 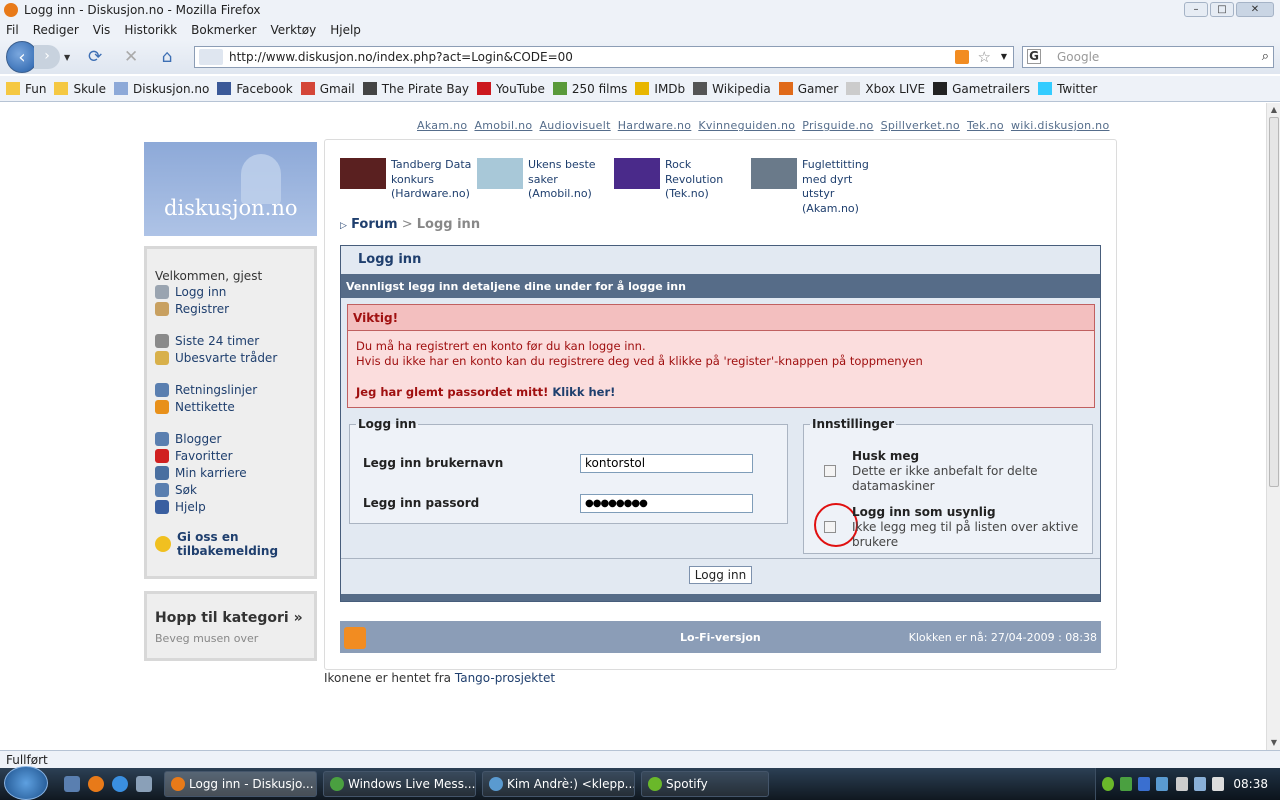 What do you see at coordinates (80, 89) in the screenshot?
I see `bookmark-1: Skule` at bounding box center [80, 89].